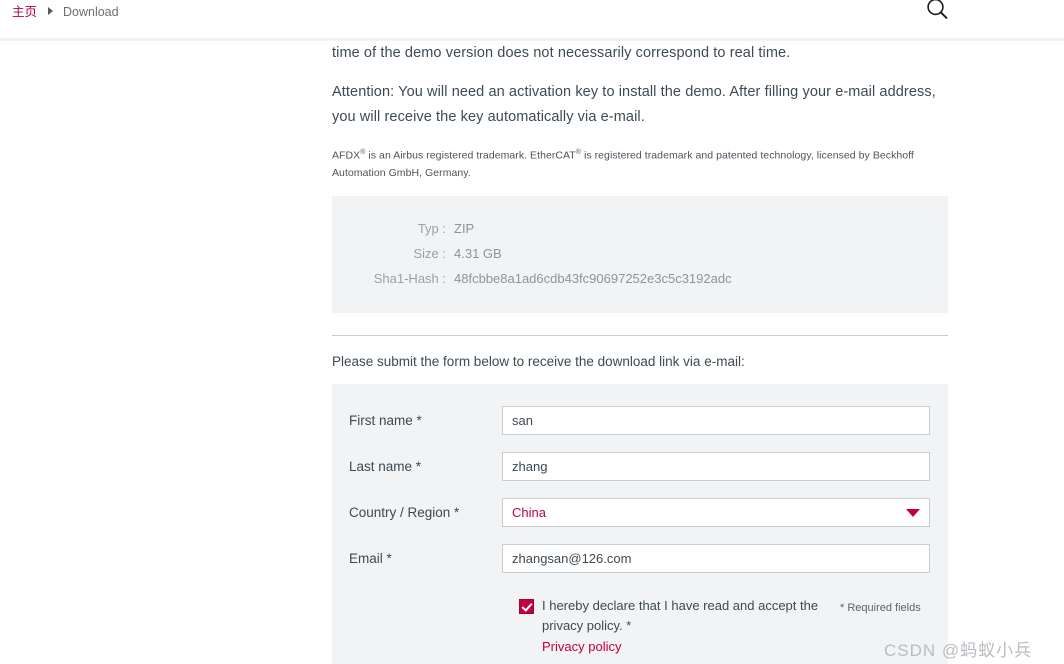 The height and width of the screenshot is (664, 1064). I want to click on last-name-input, so click(716, 466).